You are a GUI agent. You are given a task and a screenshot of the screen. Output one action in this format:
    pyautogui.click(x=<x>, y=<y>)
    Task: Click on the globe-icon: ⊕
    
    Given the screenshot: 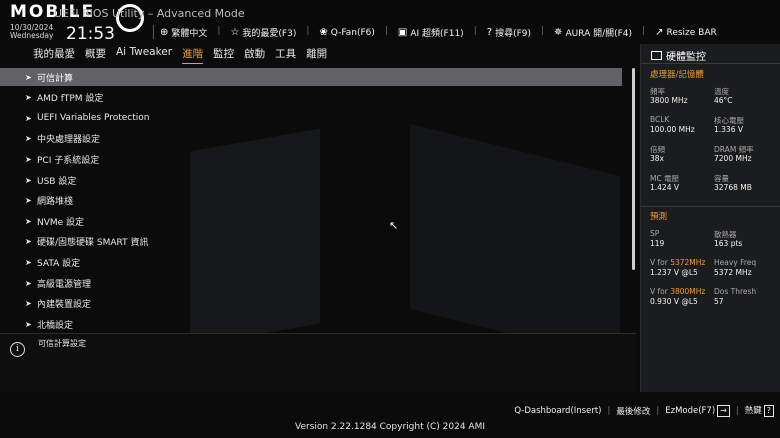 What is the action you would take?
    pyautogui.click(x=164, y=32)
    